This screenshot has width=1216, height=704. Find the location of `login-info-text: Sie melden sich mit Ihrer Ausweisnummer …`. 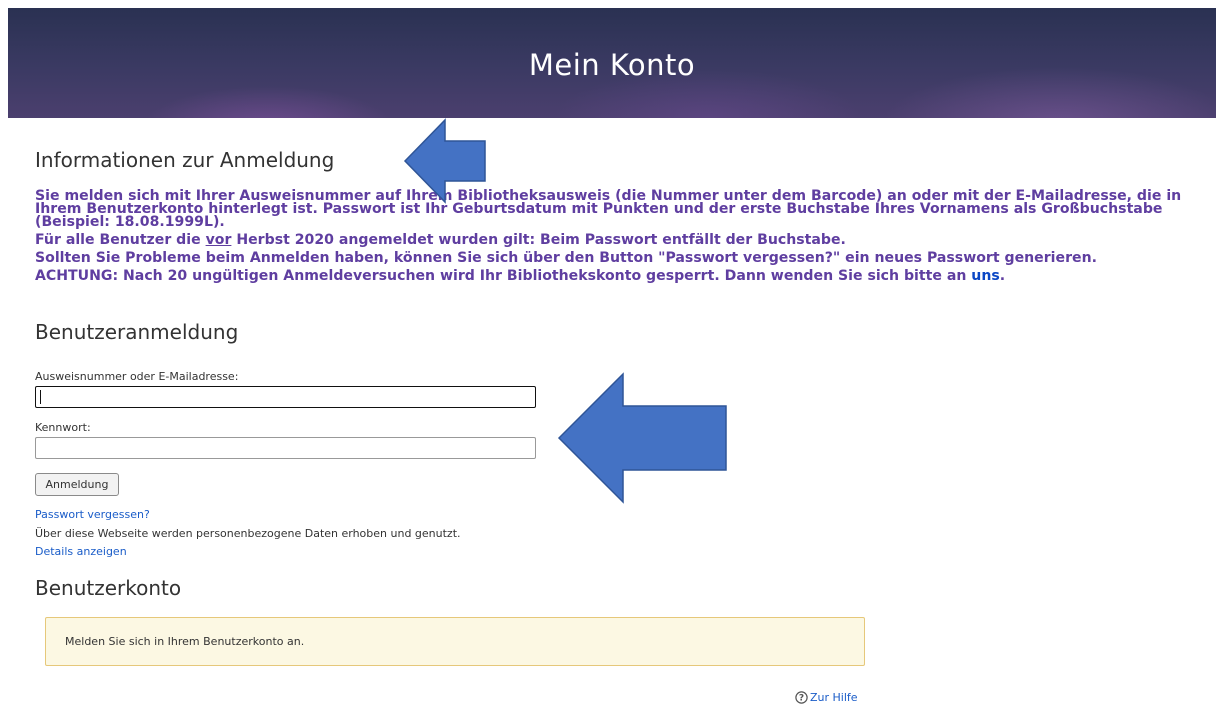

login-info-text: Sie melden sich mit Ihrer Ausweisnummer … is located at coordinates (620, 238).